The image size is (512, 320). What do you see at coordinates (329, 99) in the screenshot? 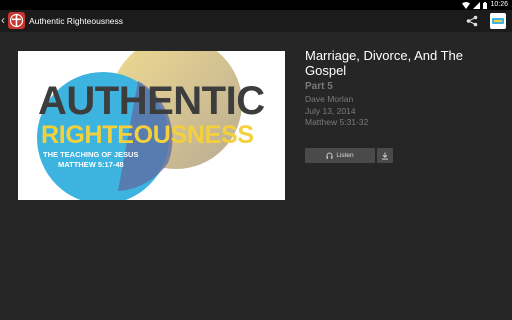
I see `sermon-speaker: Dave Morlan` at bounding box center [329, 99].